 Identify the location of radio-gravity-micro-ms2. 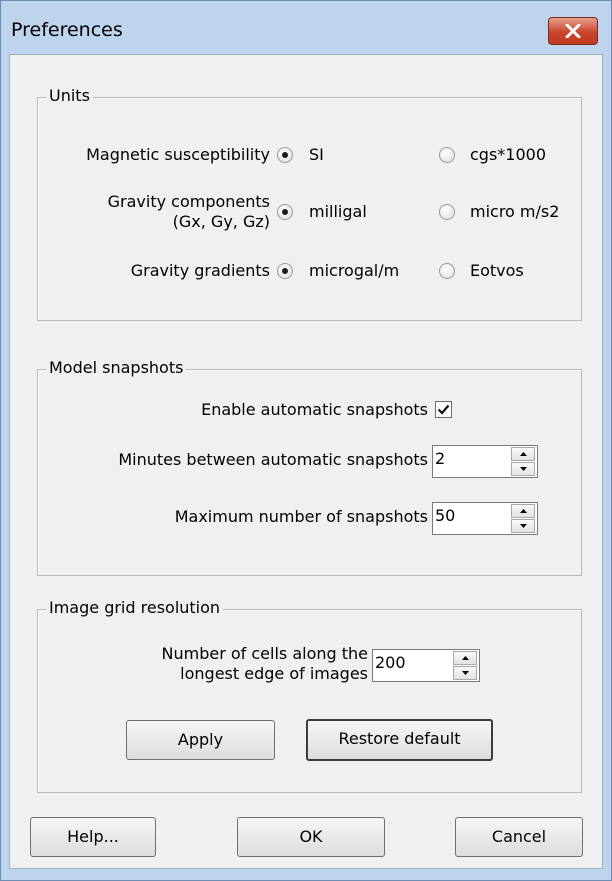
(447, 212).